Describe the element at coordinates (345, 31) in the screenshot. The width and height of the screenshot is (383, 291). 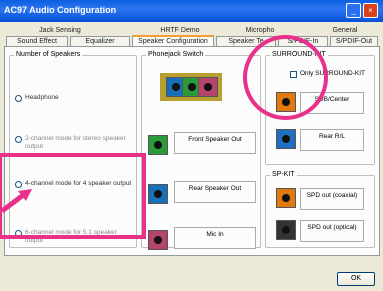
I see `tab-general: General` at that location.